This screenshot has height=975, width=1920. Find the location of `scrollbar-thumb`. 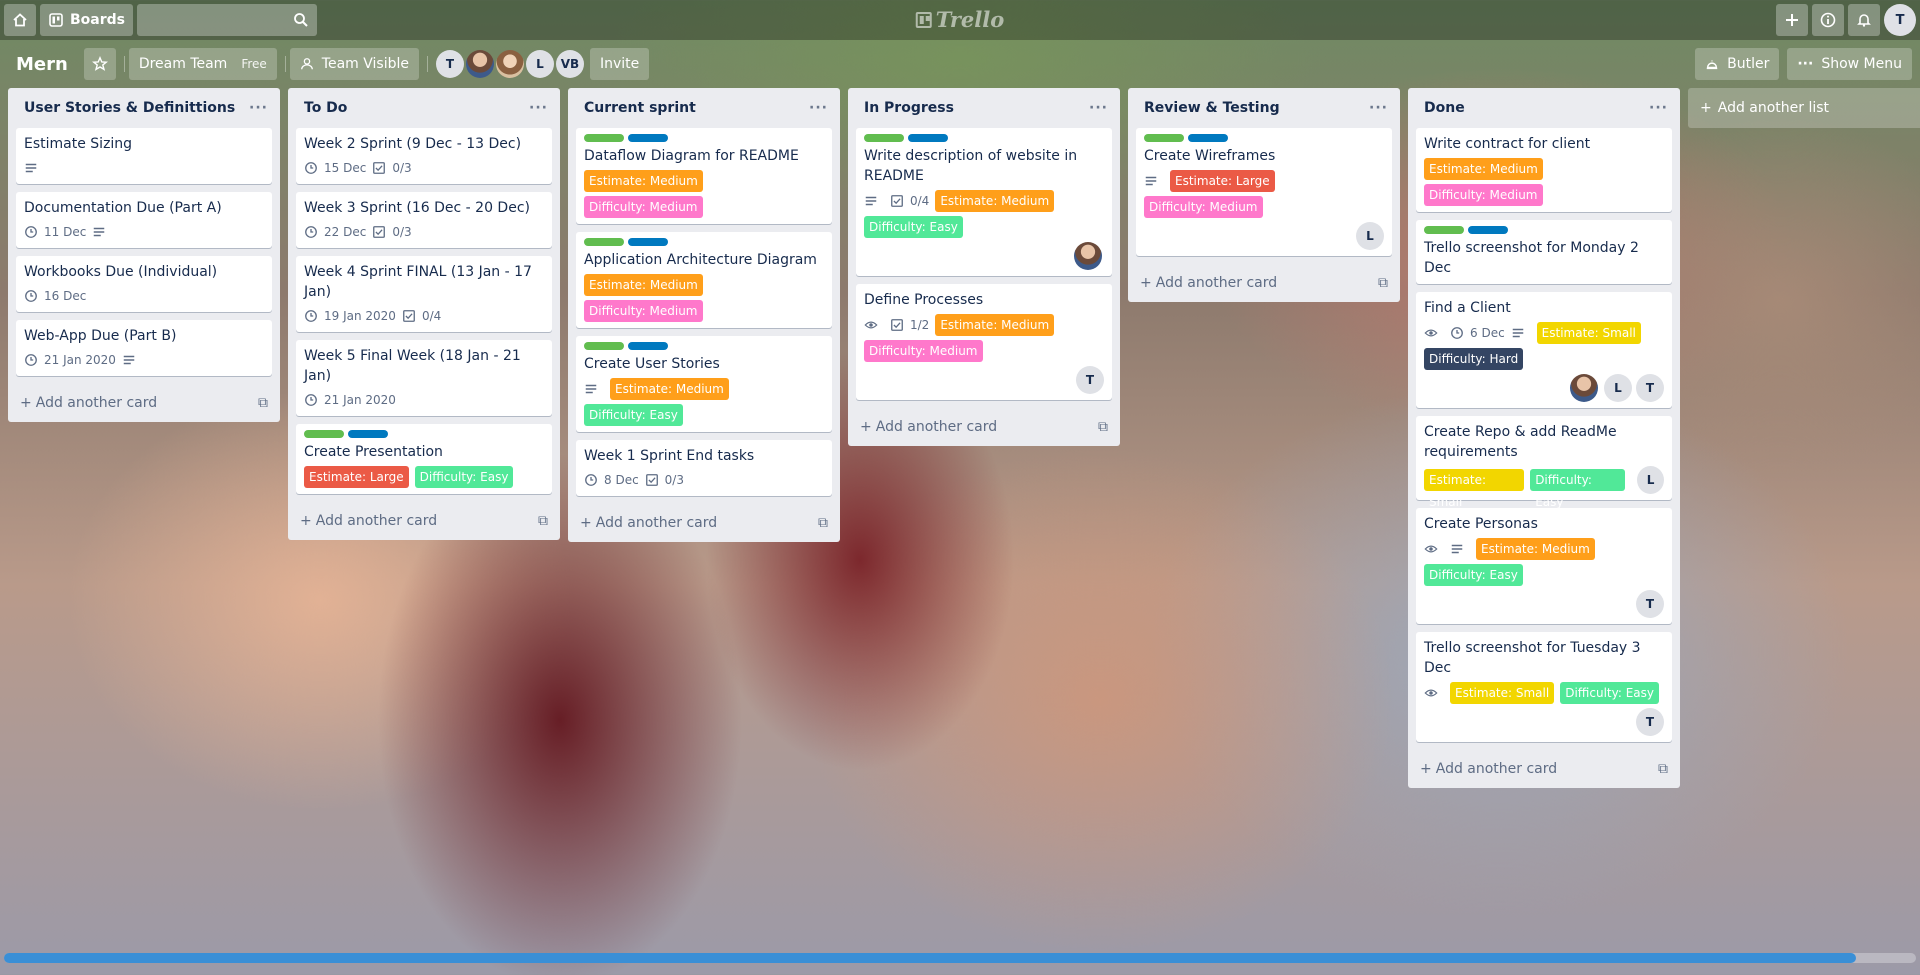

scrollbar-thumb is located at coordinates (930, 958).